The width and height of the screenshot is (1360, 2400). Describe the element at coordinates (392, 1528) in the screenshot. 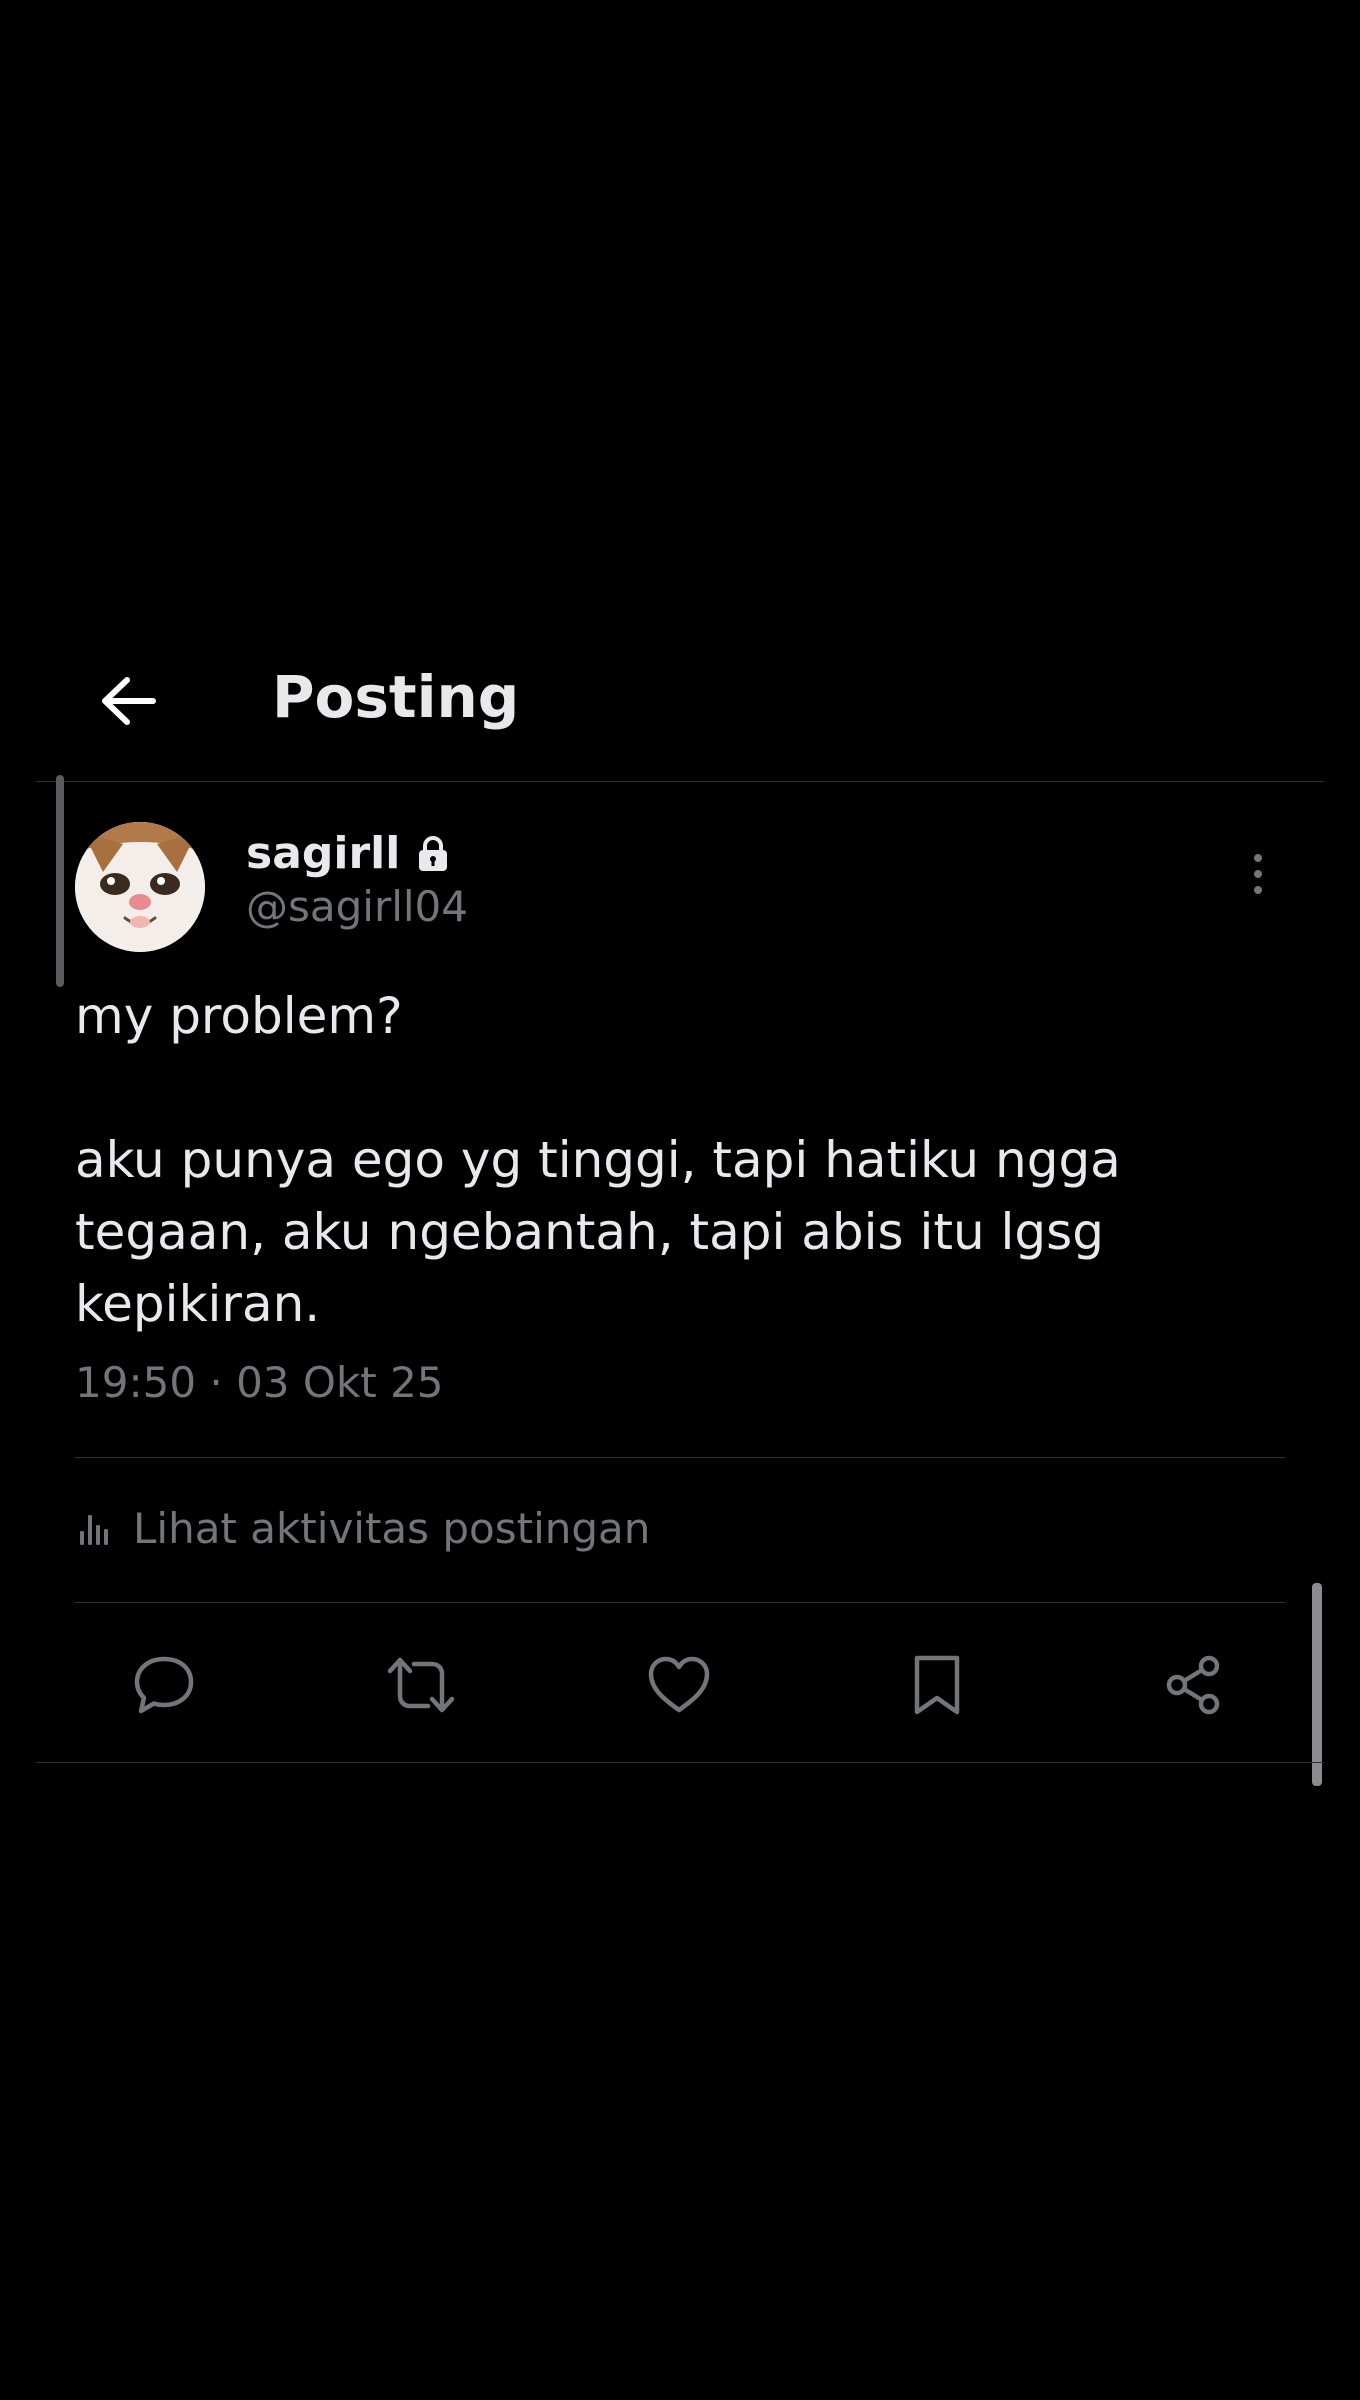

I see `activity-label: Lihat aktivitas postingan` at that location.